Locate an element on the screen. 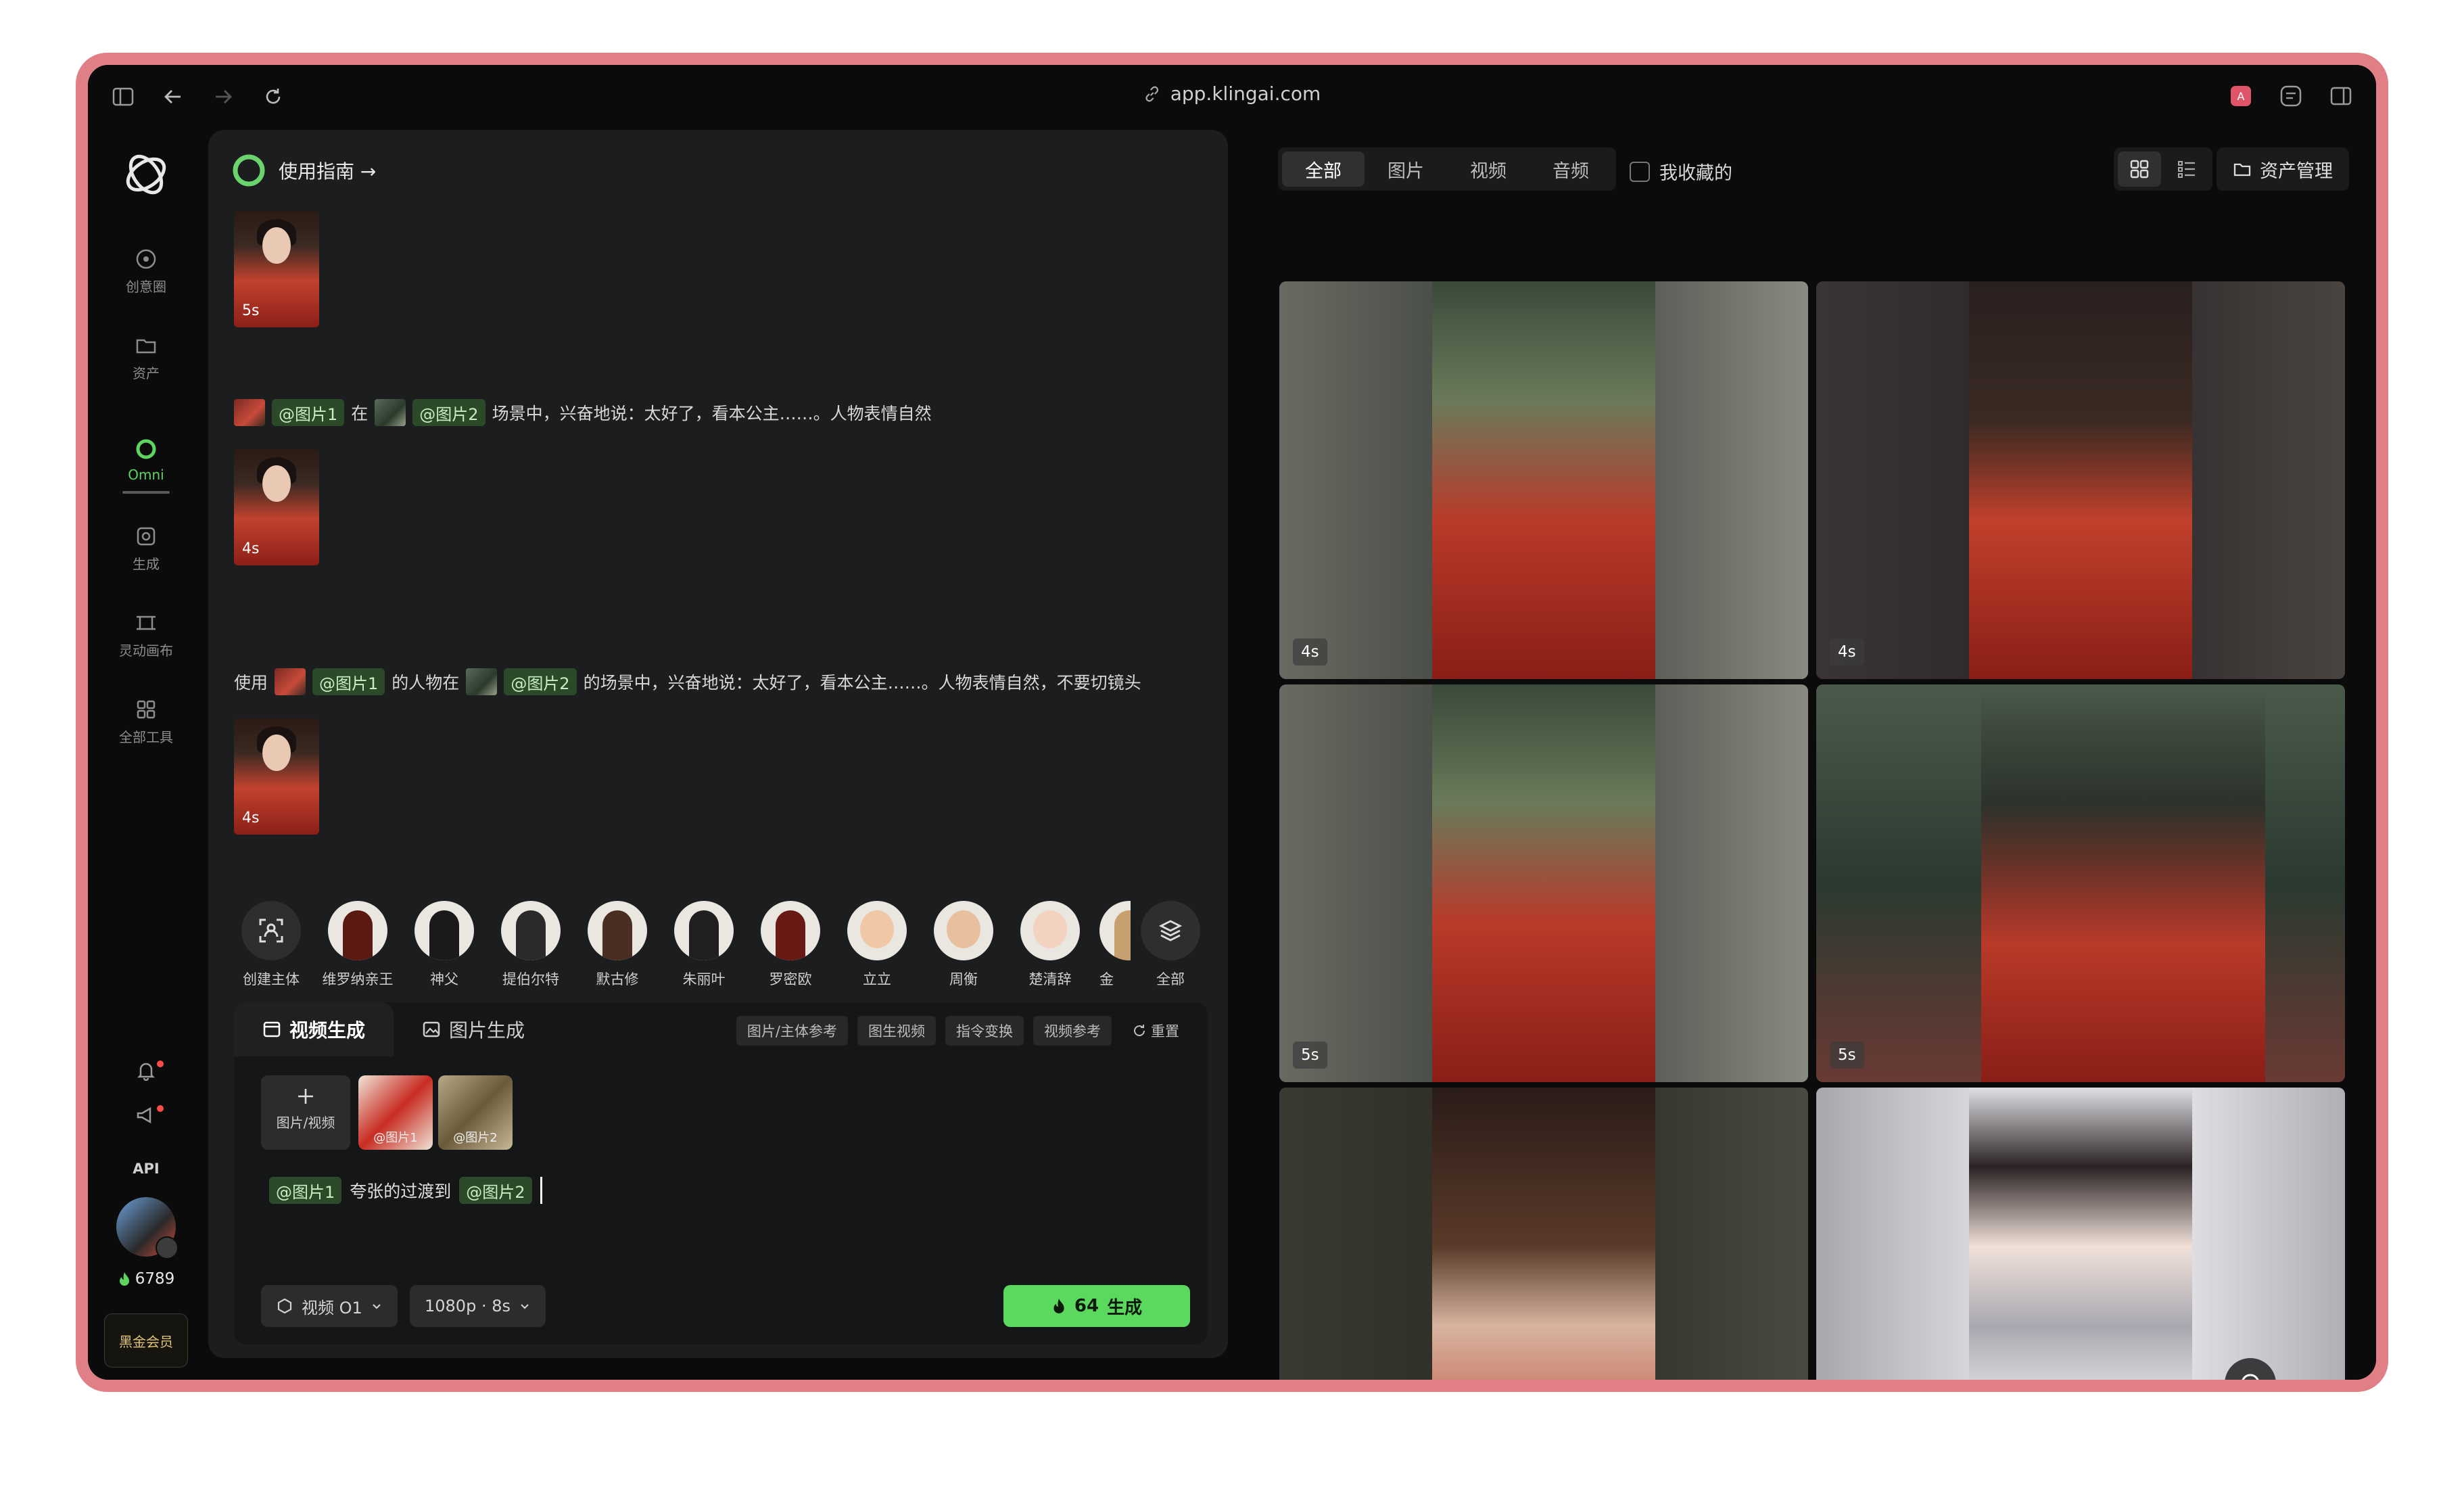 The width and height of the screenshot is (2464, 1492). announcement-dot is located at coordinates (160, 1108).